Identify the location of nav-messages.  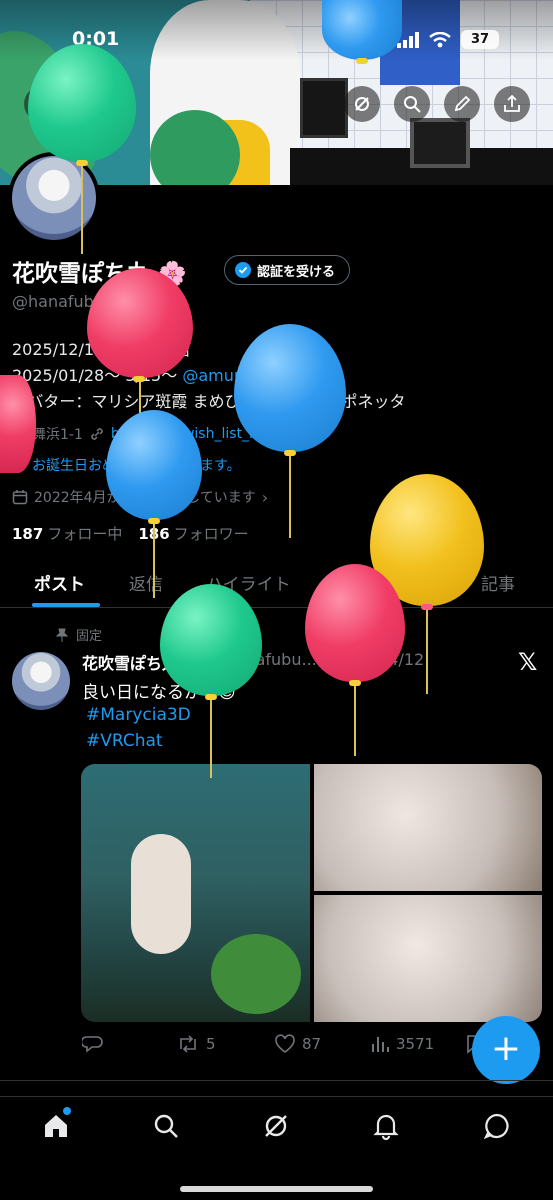
(497, 1126).